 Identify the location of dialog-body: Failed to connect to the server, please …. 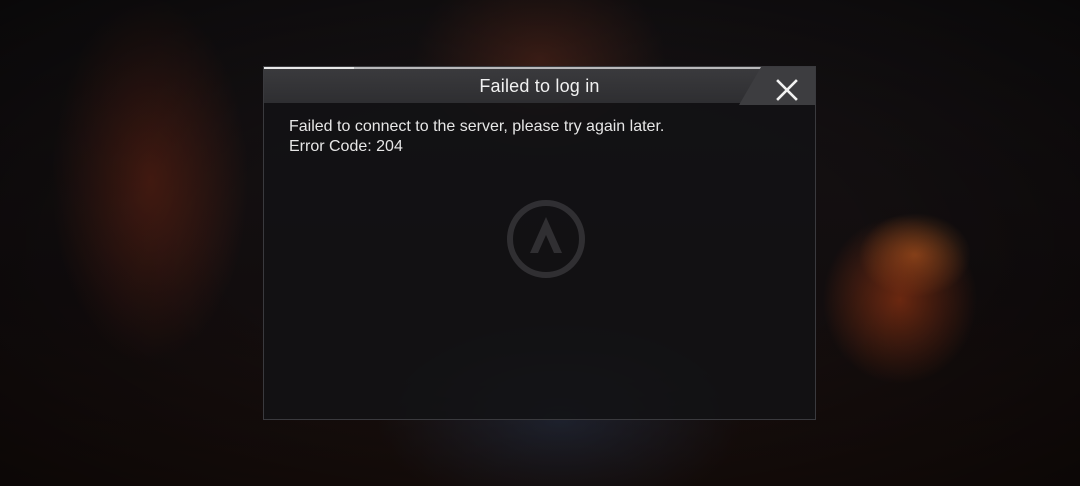
(539, 137).